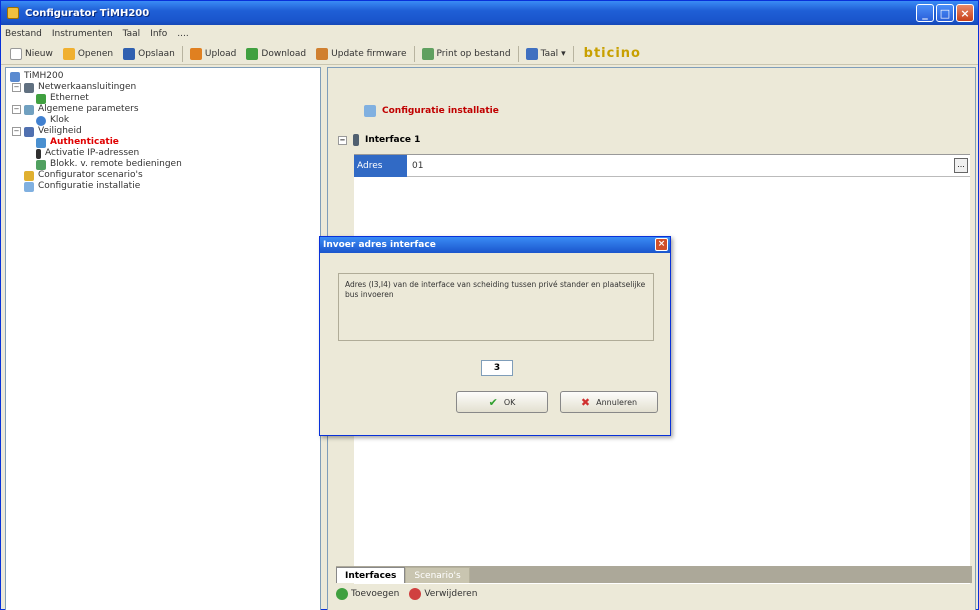  What do you see at coordinates (925, 13) in the screenshot?
I see `minimize-button: _` at bounding box center [925, 13].